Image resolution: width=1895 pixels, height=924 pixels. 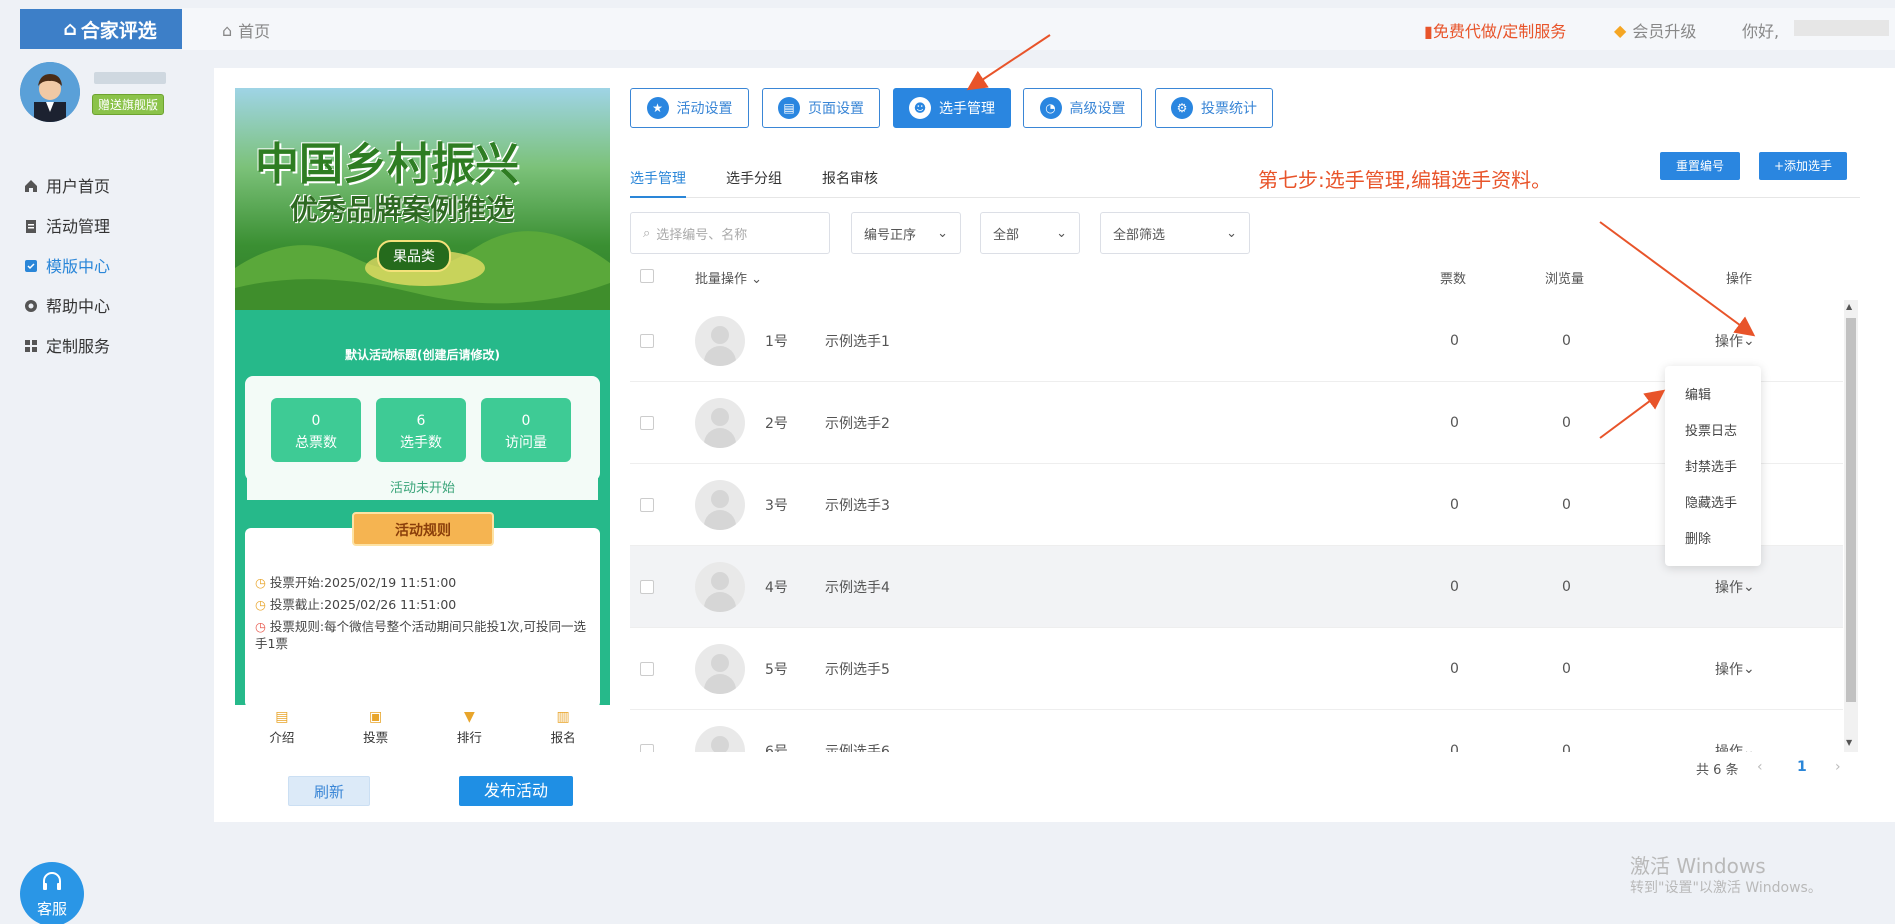 I want to click on tab-vote: ▣ 投票, so click(x=376, y=728).